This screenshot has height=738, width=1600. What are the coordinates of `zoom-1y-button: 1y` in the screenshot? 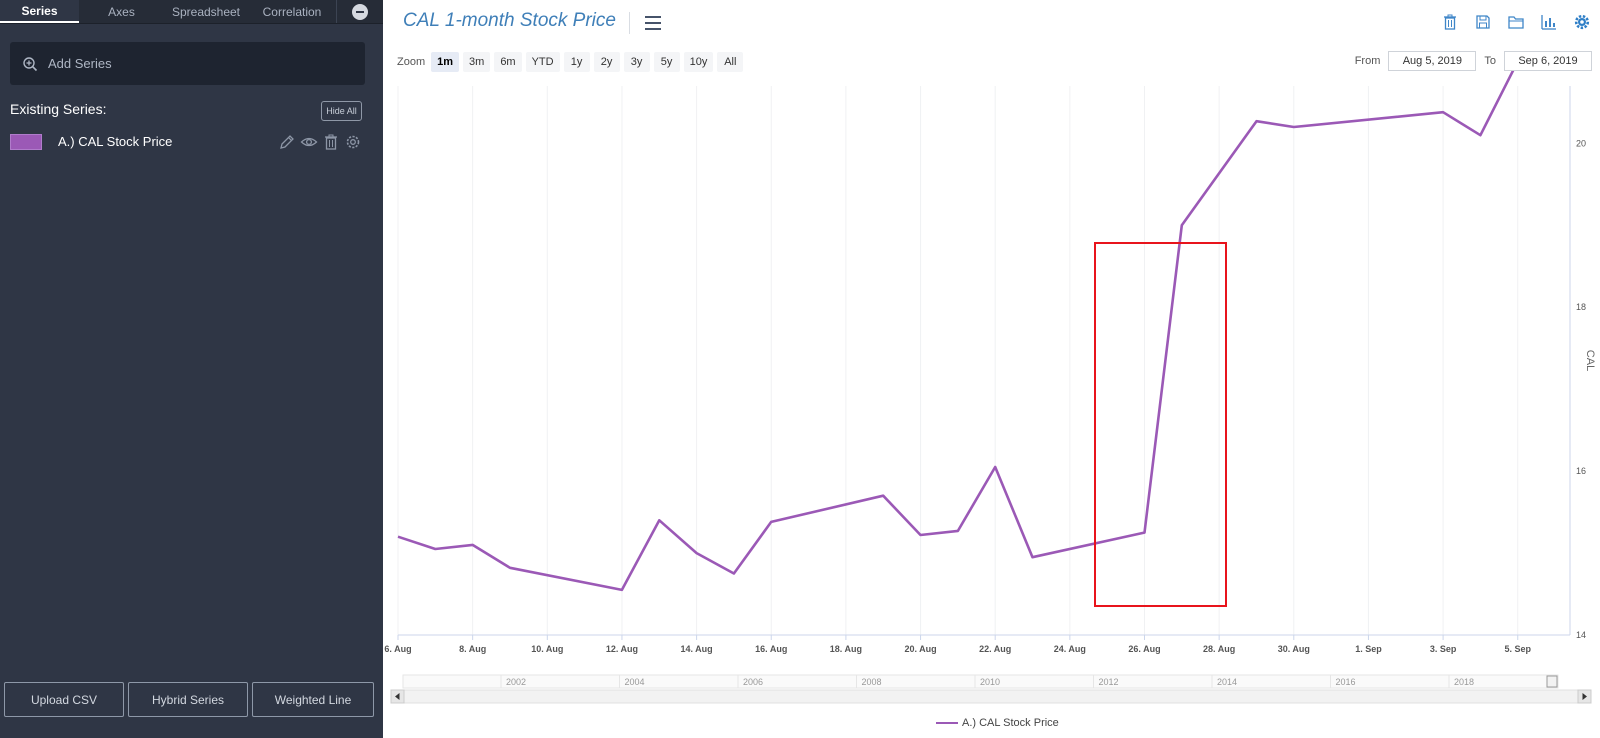 It's located at (576, 62).